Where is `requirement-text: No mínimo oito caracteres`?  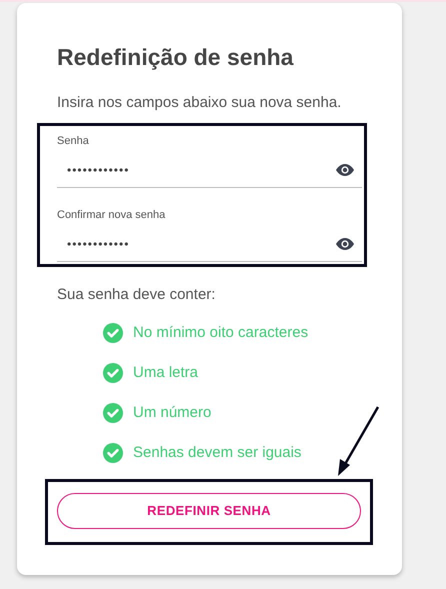 requirement-text: No mínimo oito caracteres is located at coordinates (220, 332).